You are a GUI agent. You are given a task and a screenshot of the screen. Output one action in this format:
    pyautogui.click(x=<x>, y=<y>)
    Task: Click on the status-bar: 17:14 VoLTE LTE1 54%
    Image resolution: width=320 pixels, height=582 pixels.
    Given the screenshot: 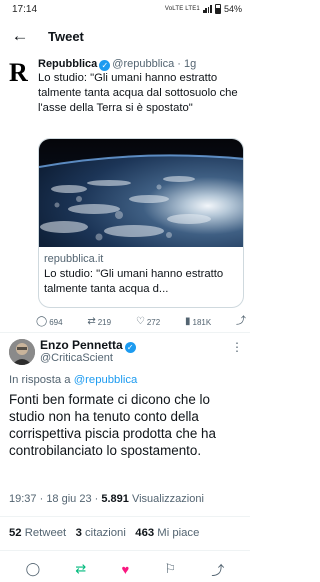 What is the action you would take?
    pyautogui.click(x=125, y=9)
    